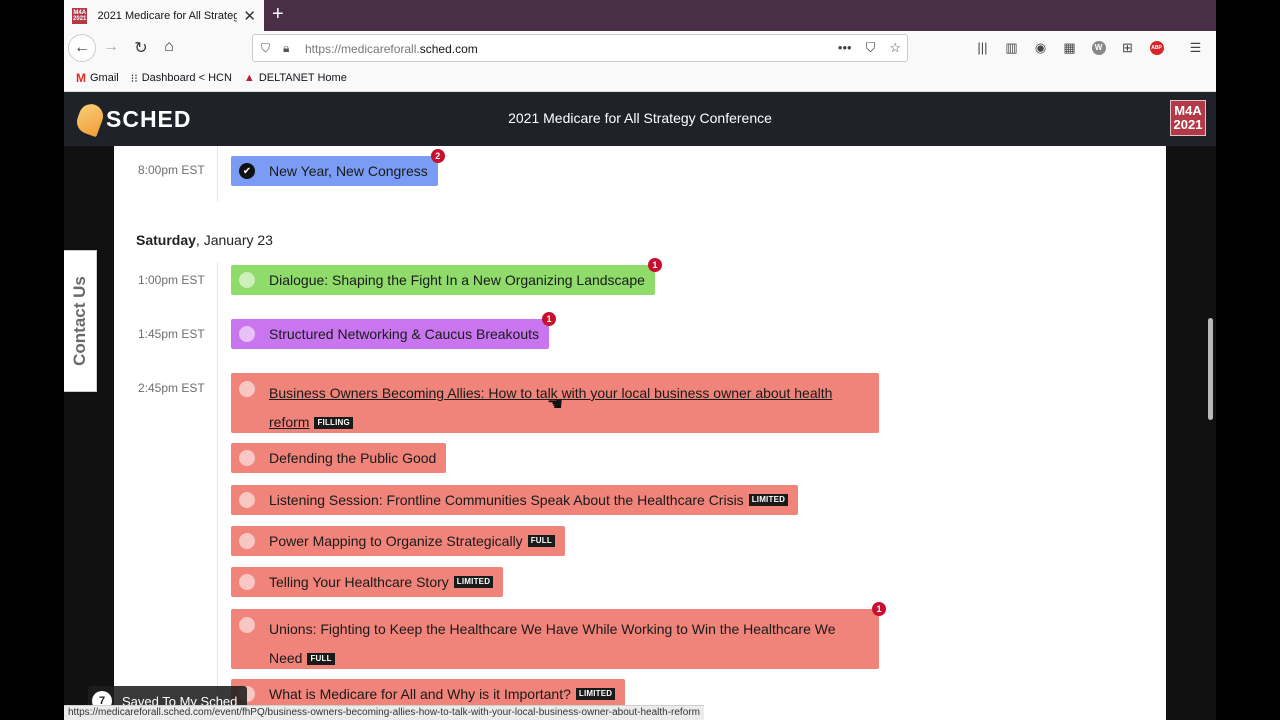 This screenshot has width=1280, height=720. I want to click on time-label: 2:45pm EST, so click(171, 388).